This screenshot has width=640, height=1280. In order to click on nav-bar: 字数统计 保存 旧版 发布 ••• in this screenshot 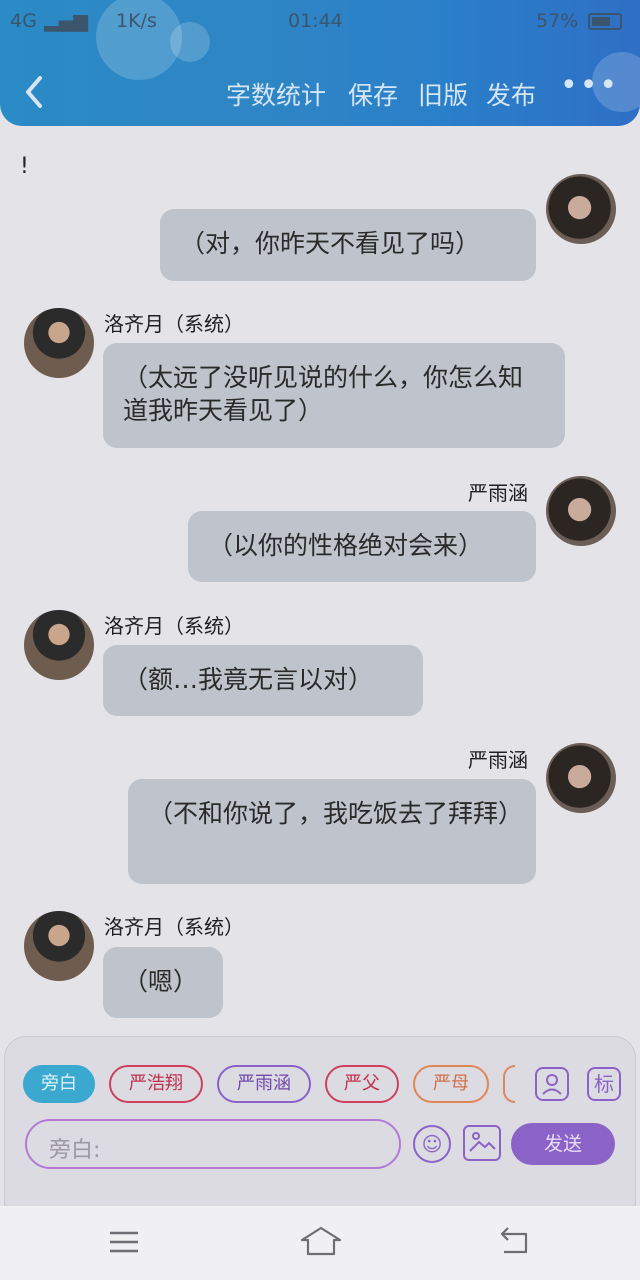, I will do `click(320, 93)`.